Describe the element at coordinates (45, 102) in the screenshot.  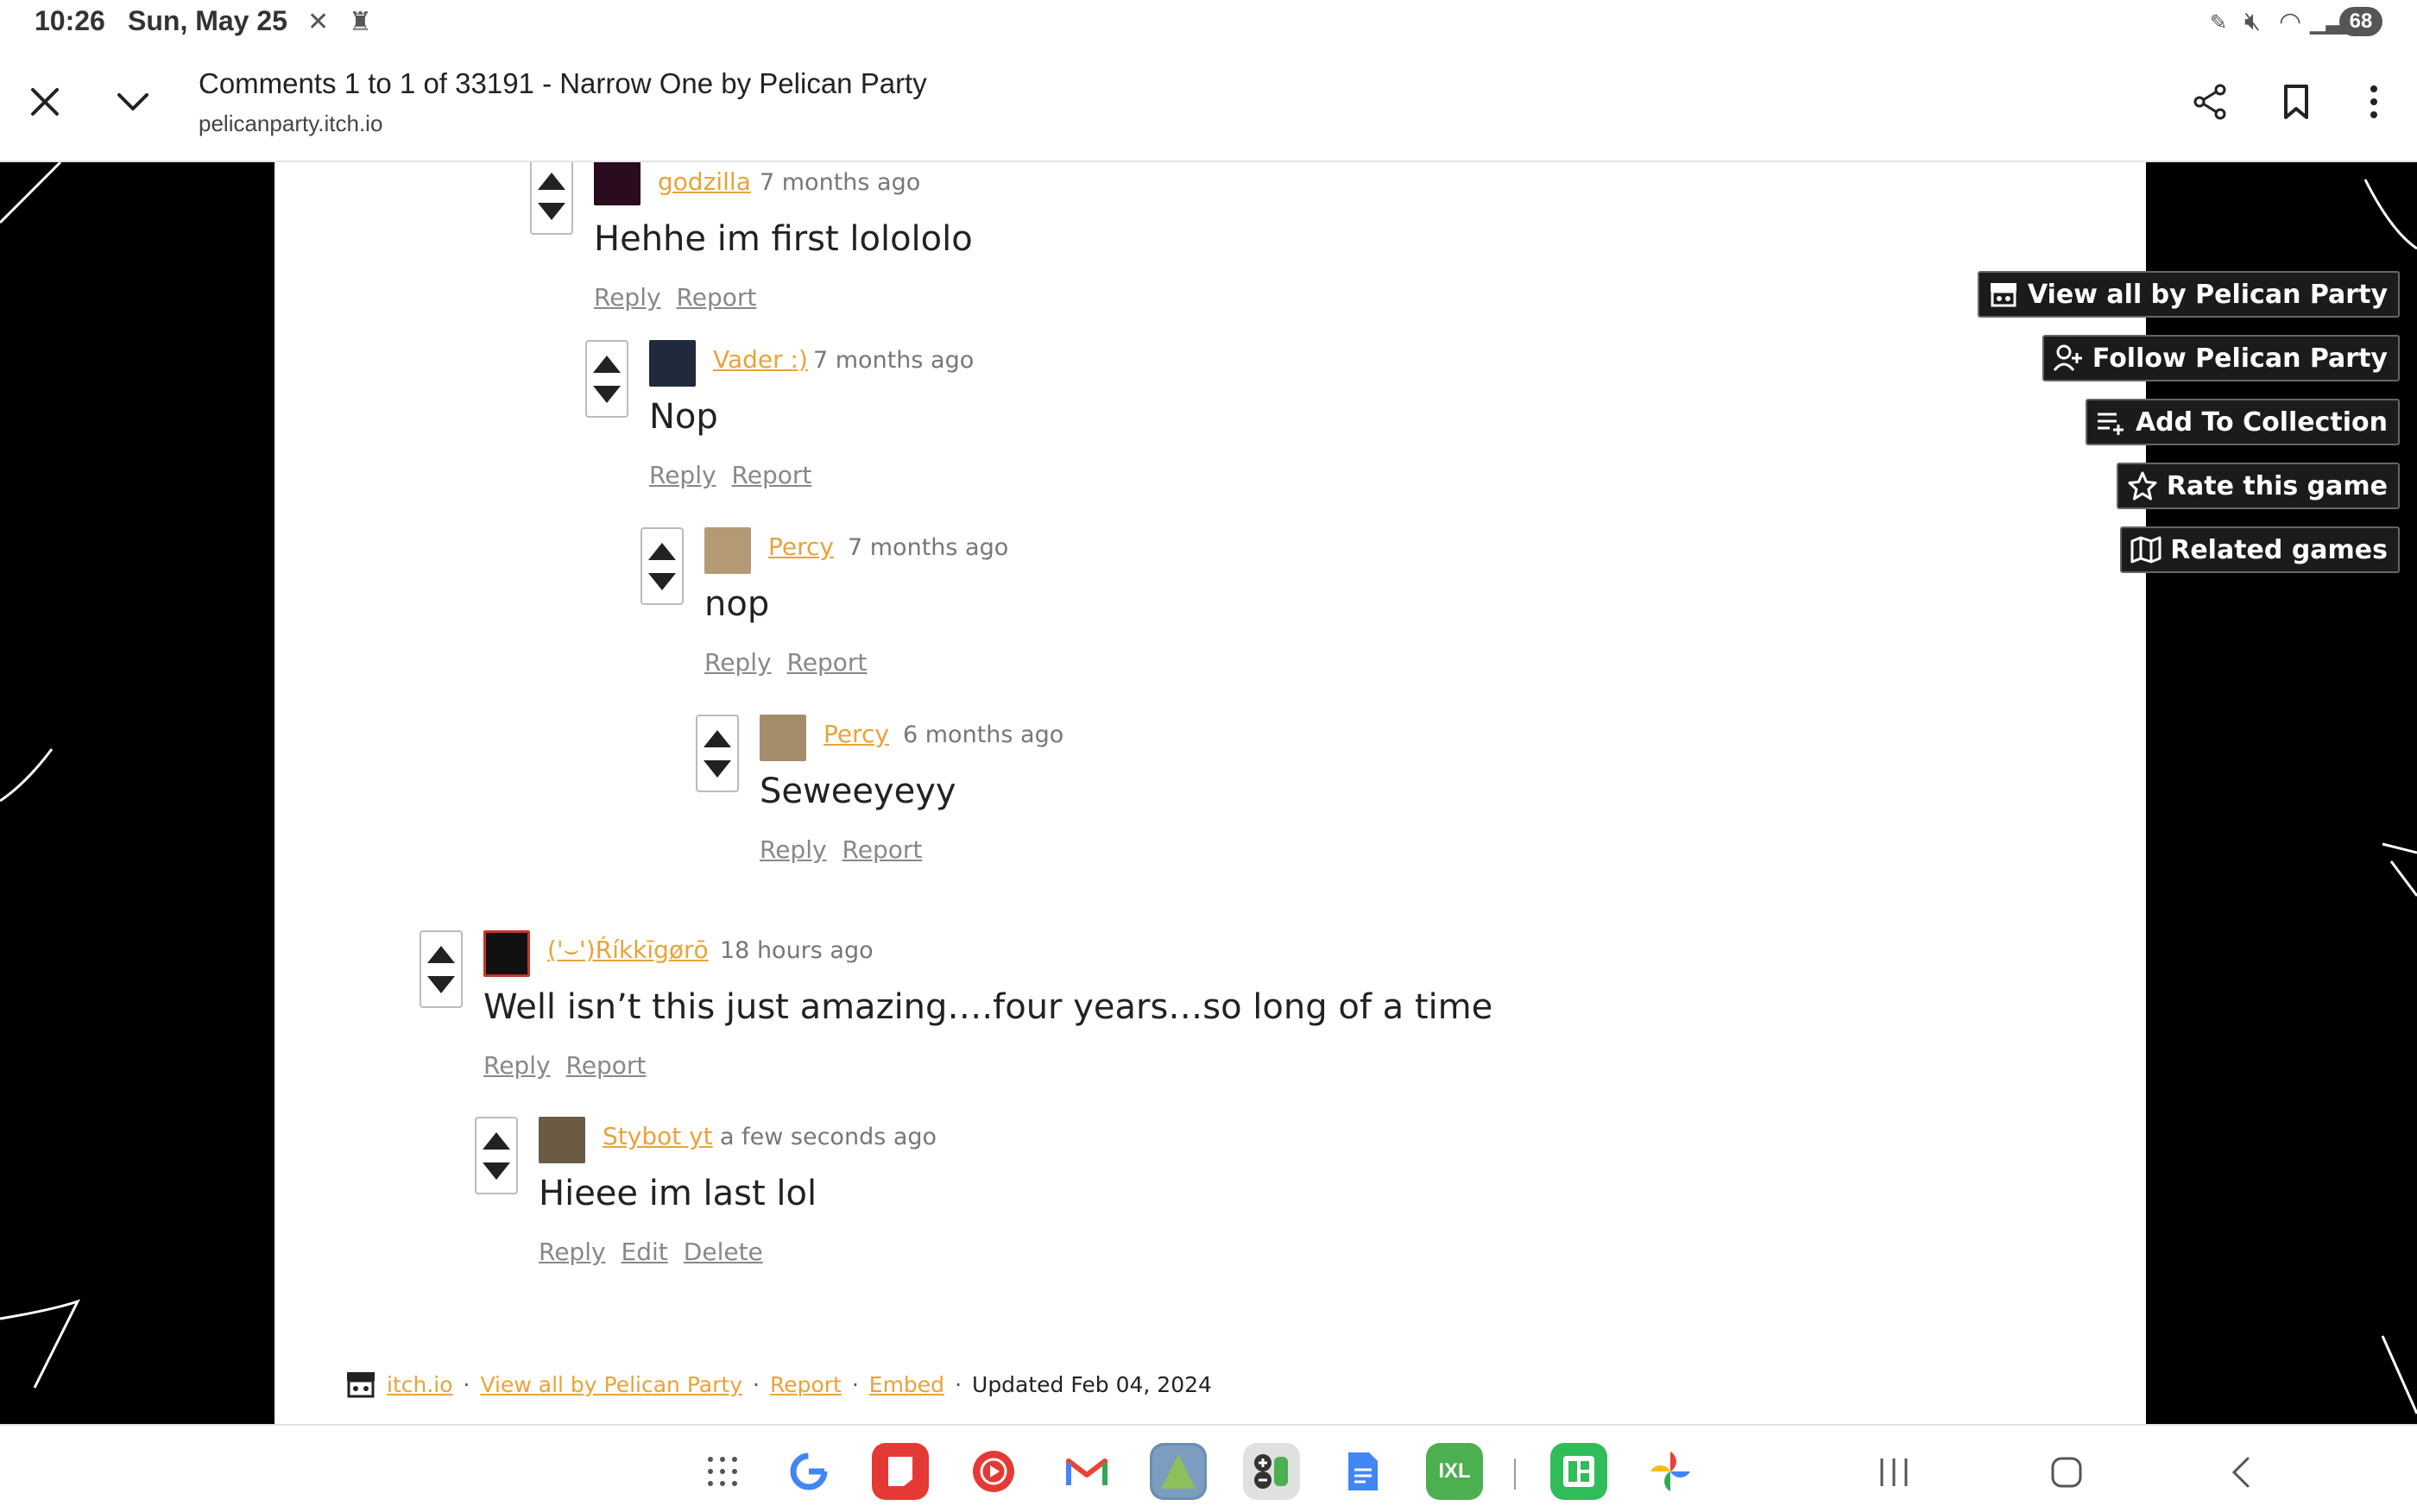
I see `close-icon` at that location.